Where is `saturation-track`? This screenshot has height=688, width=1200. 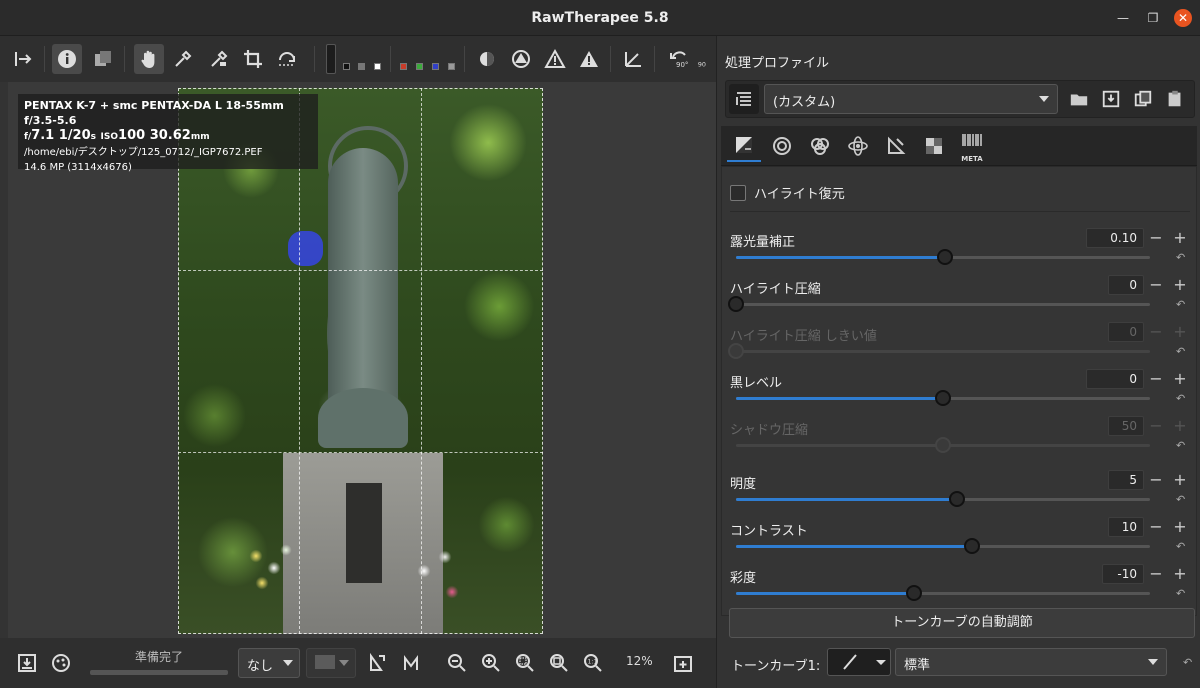
saturation-track is located at coordinates (943, 593).